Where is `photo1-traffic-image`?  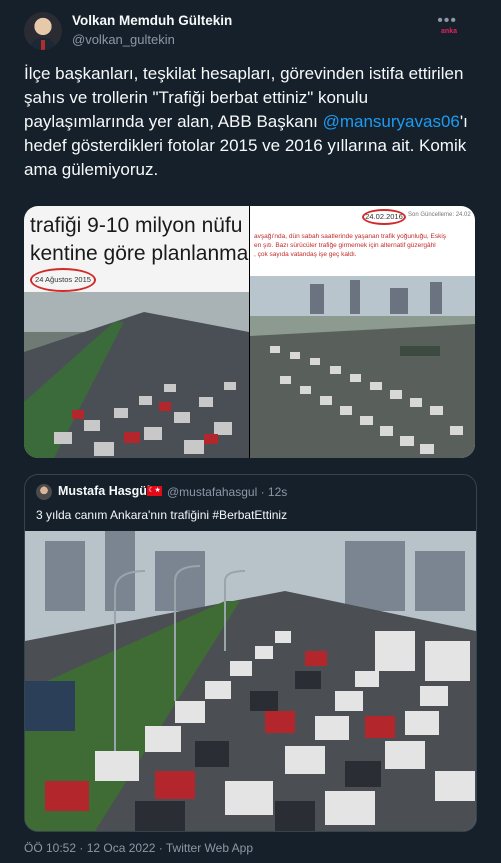 photo1-traffic-image is located at coordinates (136, 375).